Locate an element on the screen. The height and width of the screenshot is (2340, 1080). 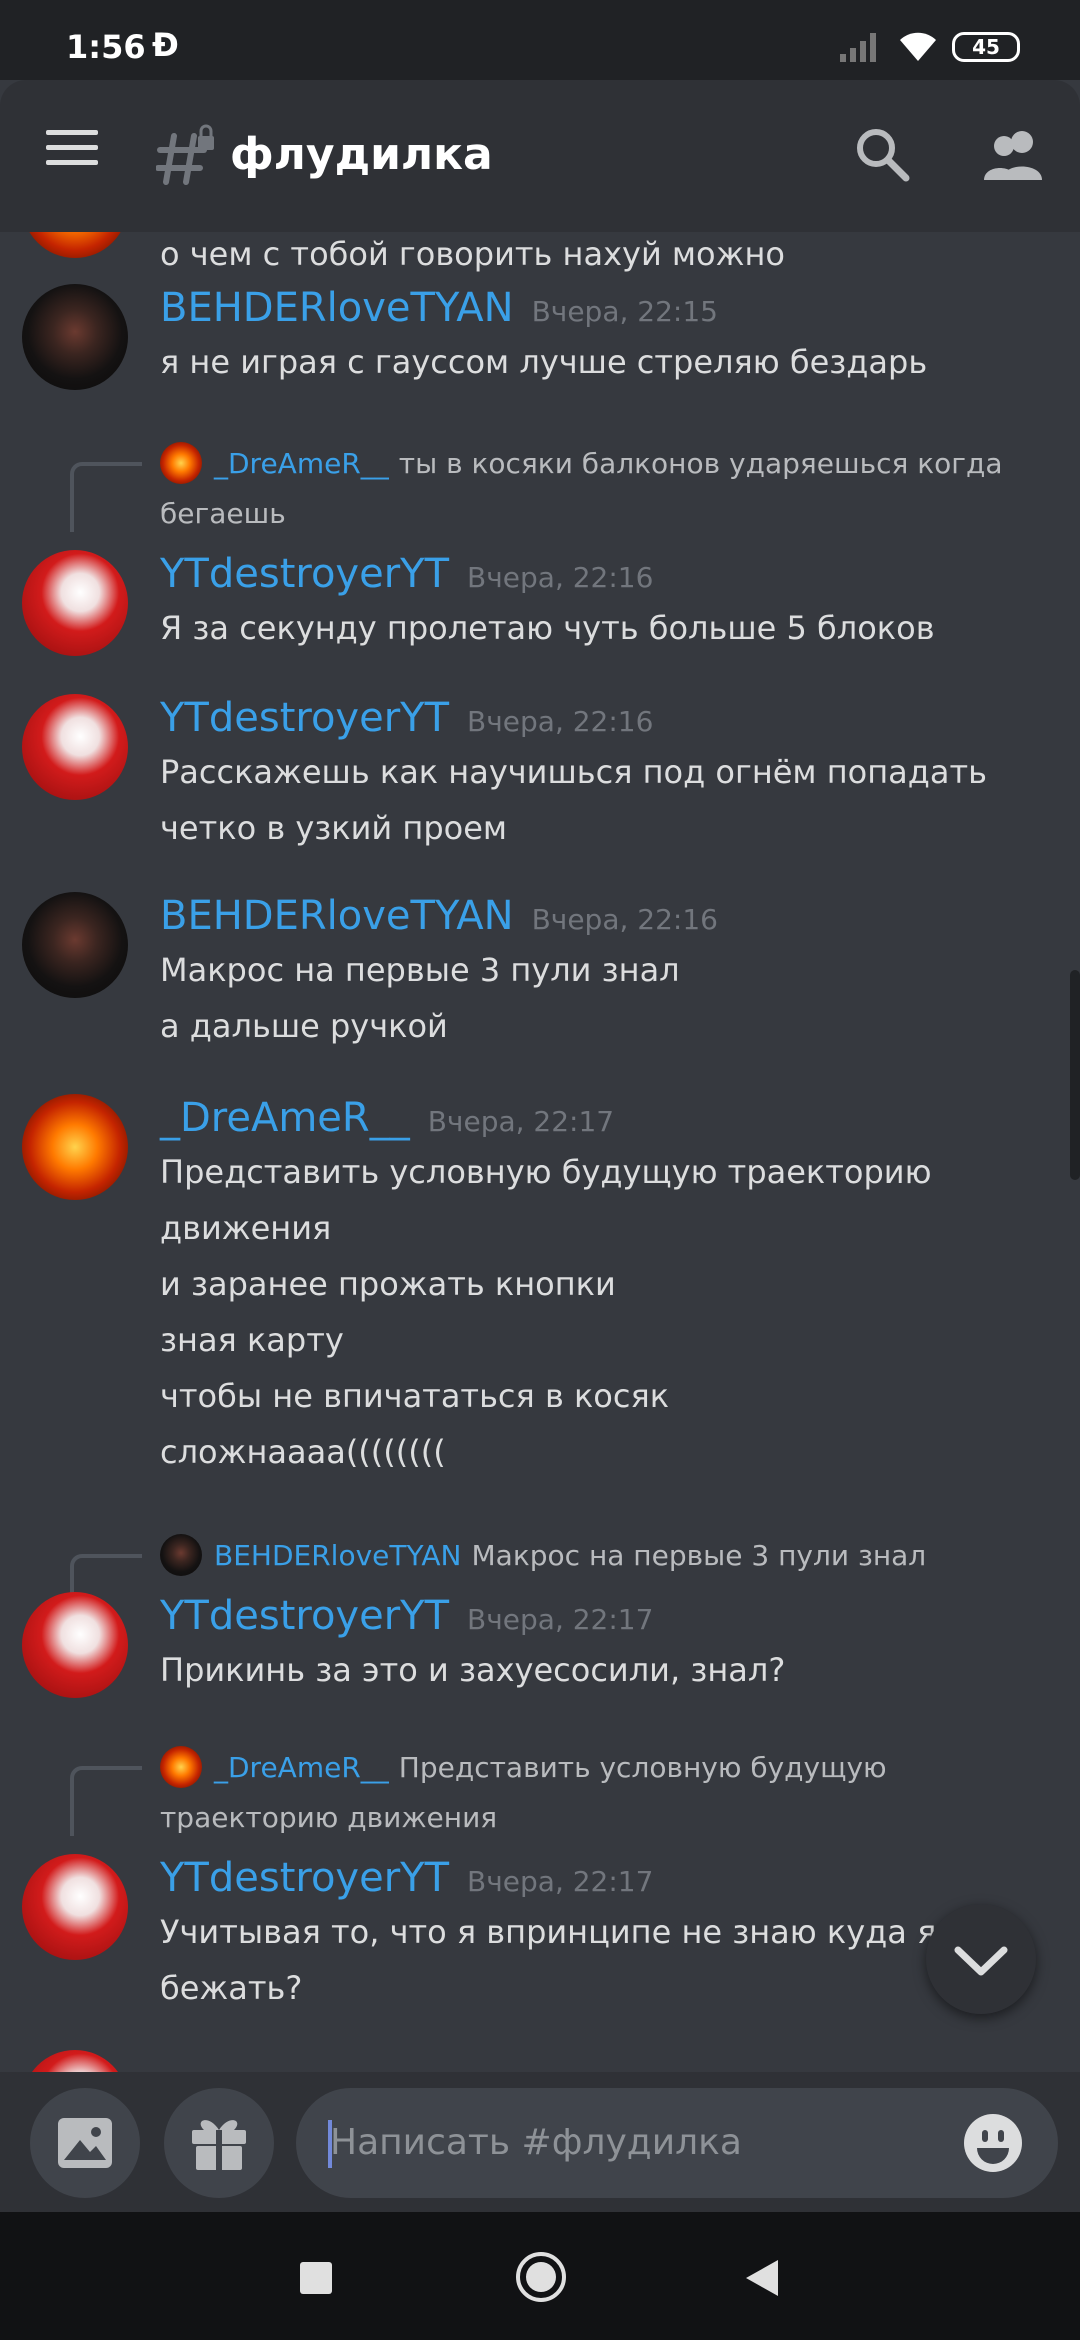
message-input: Написать #флудилка is located at coordinates (677, 2143).